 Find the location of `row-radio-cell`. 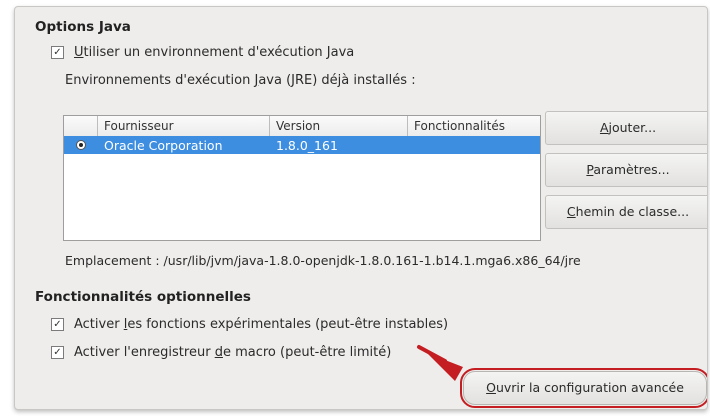

row-radio-cell is located at coordinates (81, 145).